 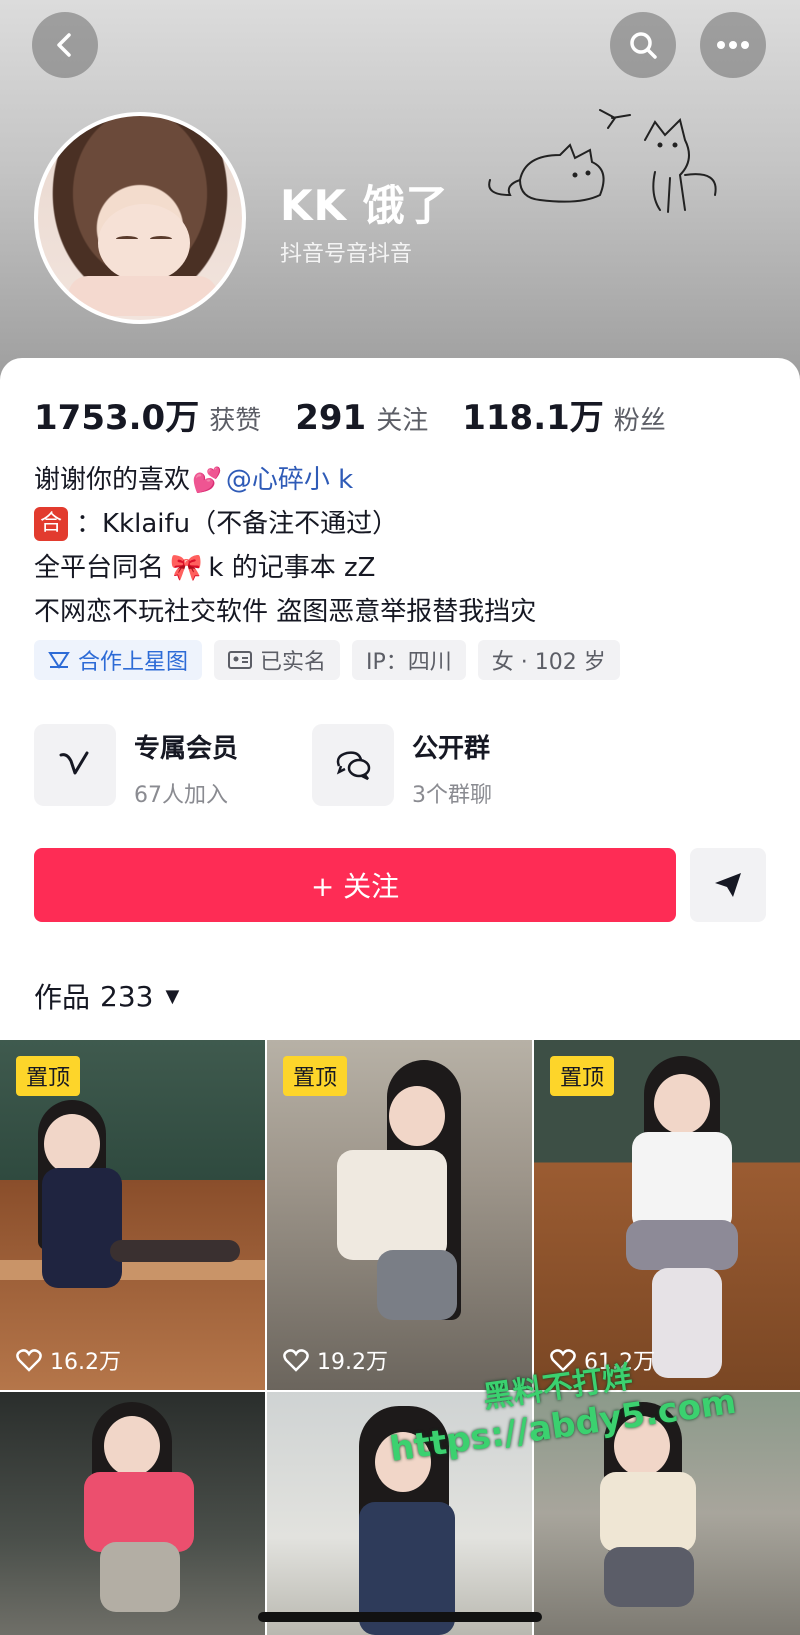 I want to click on tag-ip: IP：四川, so click(x=409, y=660).